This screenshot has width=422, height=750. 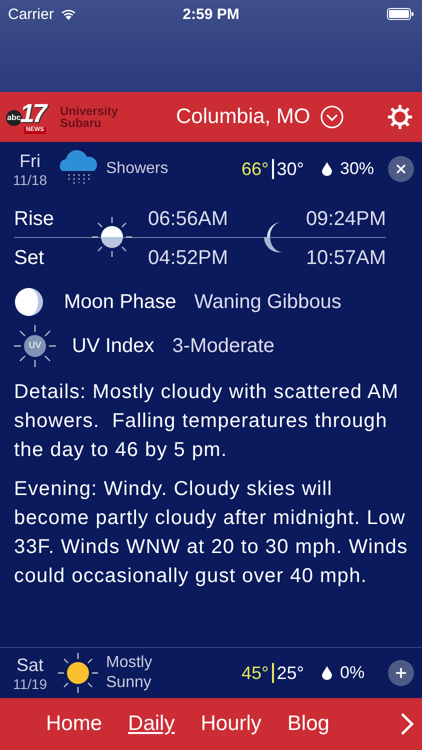 What do you see at coordinates (29, 302) in the screenshot?
I see `moon-phase-icon` at bounding box center [29, 302].